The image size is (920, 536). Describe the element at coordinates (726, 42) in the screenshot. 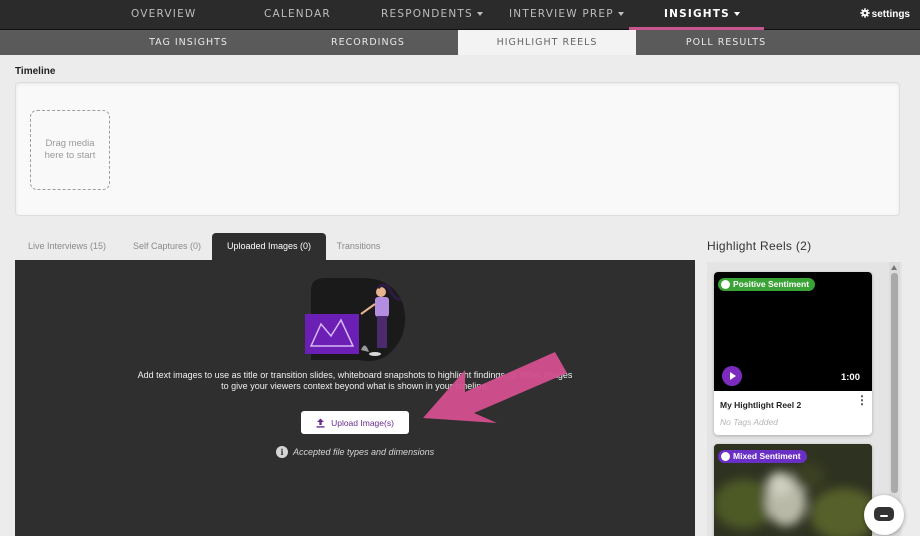

I see `tab-poll-results: POLL RESULTS` at that location.